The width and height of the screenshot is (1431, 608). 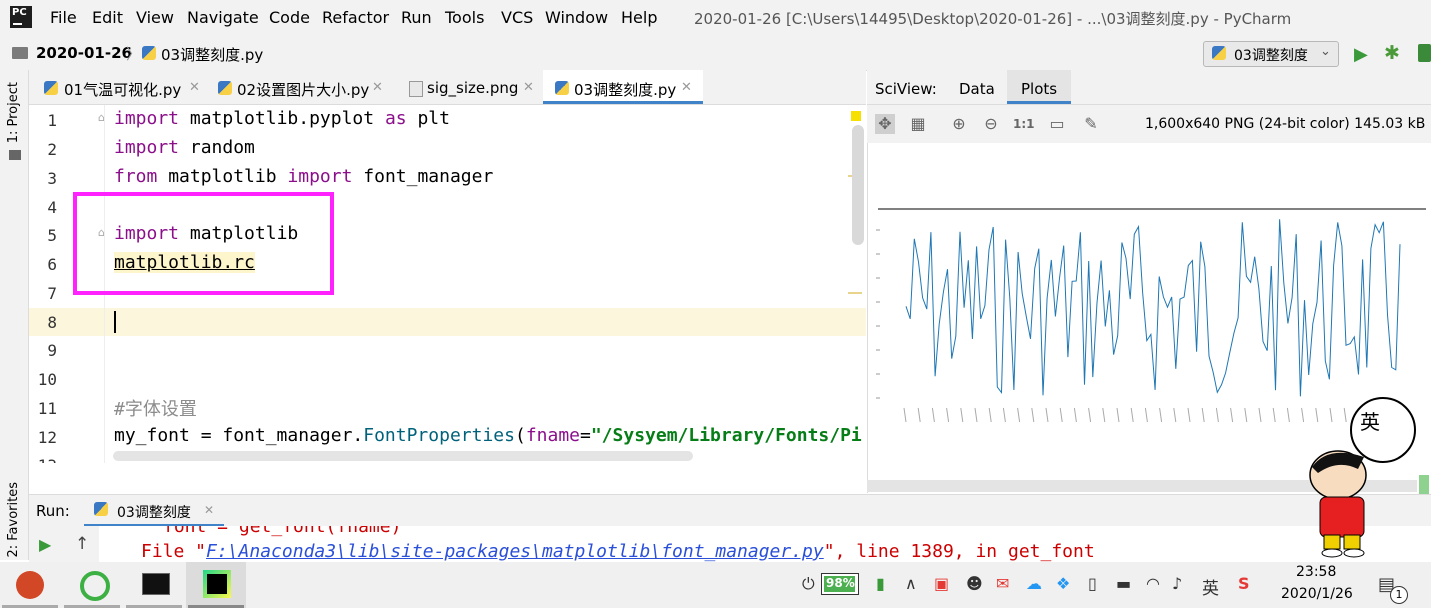 What do you see at coordinates (20, 53) in the screenshot?
I see `folder-icon` at bounding box center [20, 53].